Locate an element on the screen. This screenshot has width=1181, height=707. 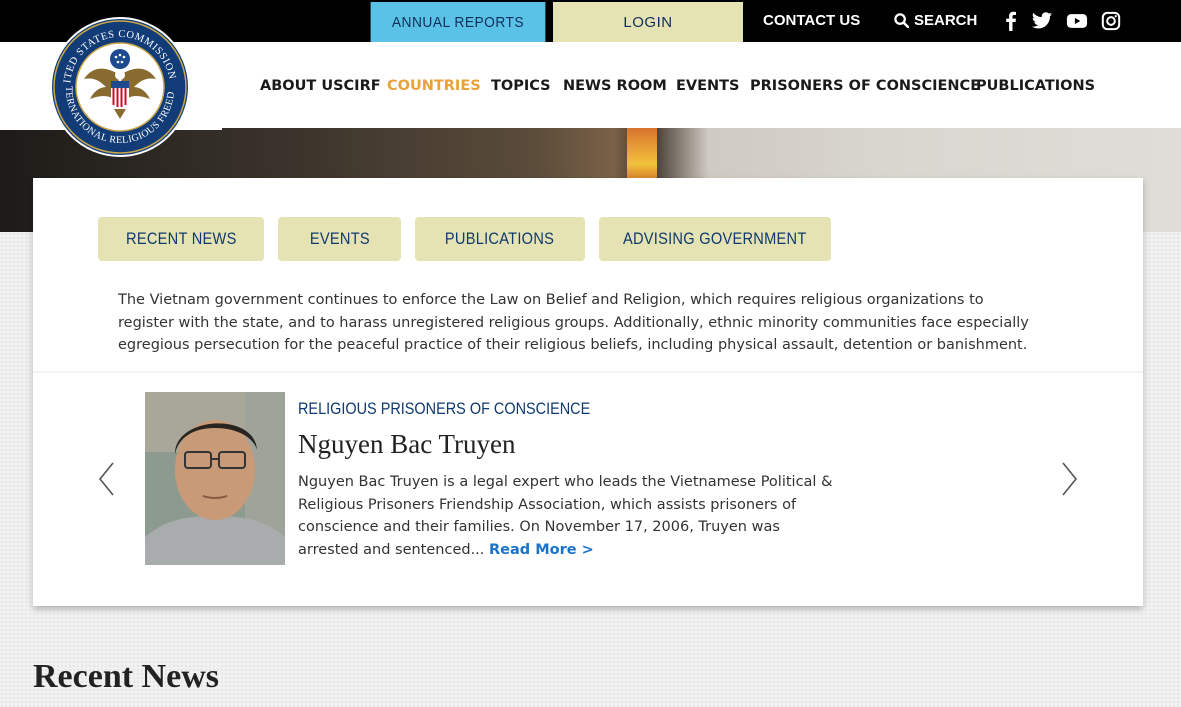
feature-title: Nguyen Bac Truyen is located at coordinates (407, 444).